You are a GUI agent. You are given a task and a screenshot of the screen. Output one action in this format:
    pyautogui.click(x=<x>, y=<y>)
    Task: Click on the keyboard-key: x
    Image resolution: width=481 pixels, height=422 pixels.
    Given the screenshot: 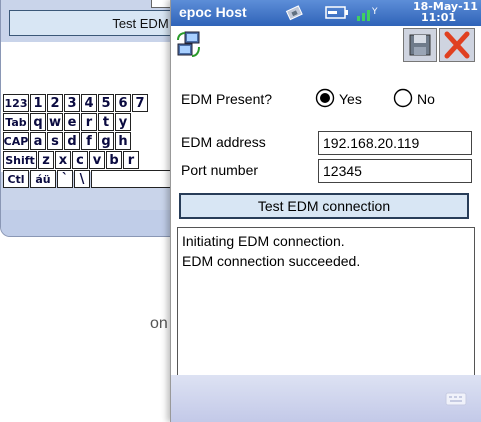 What is the action you would take?
    pyautogui.click(x=63, y=160)
    